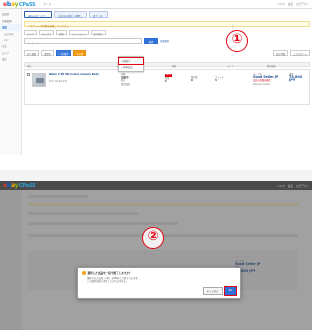 The height and width of the screenshot is (330, 320). I want to click on advanced-search-link: 詳細検索, so click(164, 41).